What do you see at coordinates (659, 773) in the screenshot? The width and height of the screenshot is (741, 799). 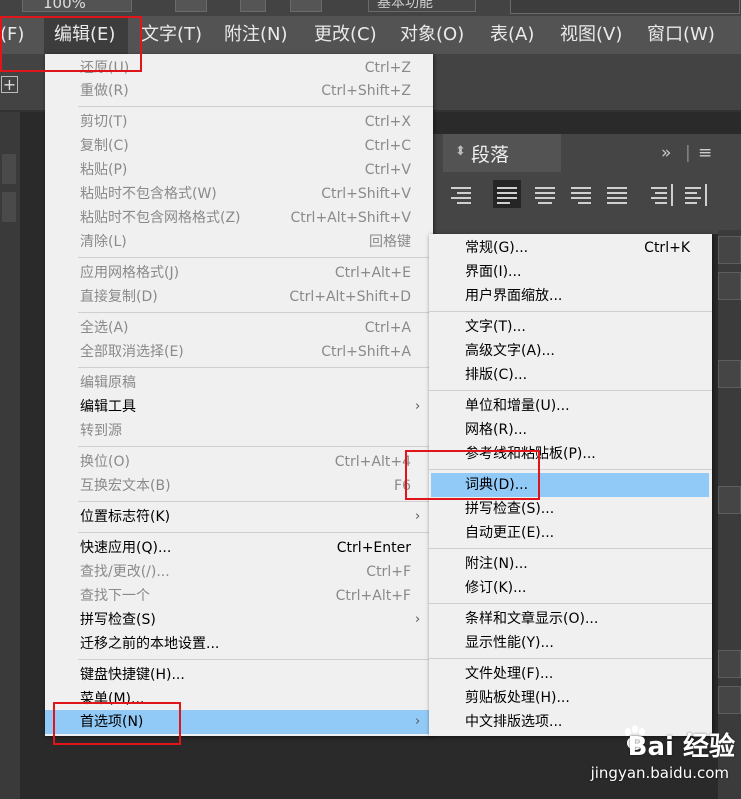 I see `watermark-url: jingyan.baidu.com` at bounding box center [659, 773].